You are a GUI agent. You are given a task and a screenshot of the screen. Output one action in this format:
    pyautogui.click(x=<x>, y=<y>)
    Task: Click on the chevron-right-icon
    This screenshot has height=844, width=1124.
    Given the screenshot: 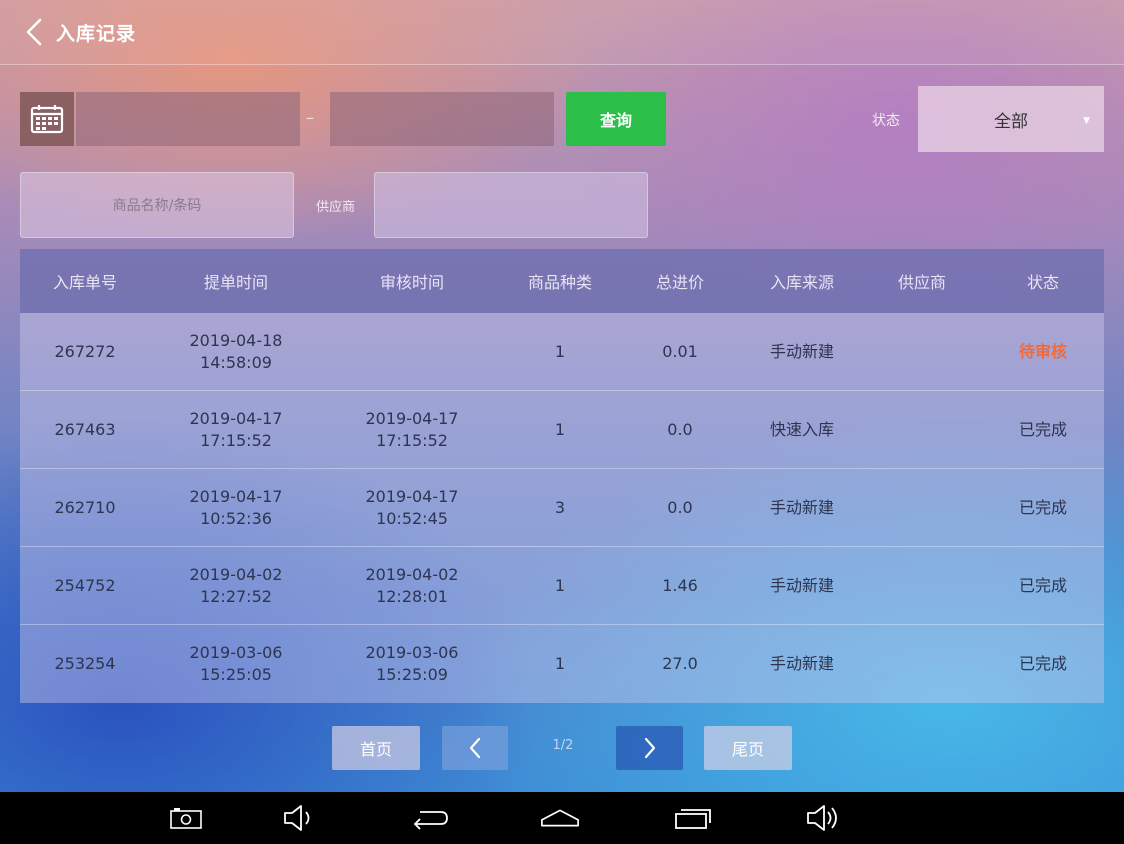 What is the action you would take?
    pyautogui.click(x=649, y=748)
    